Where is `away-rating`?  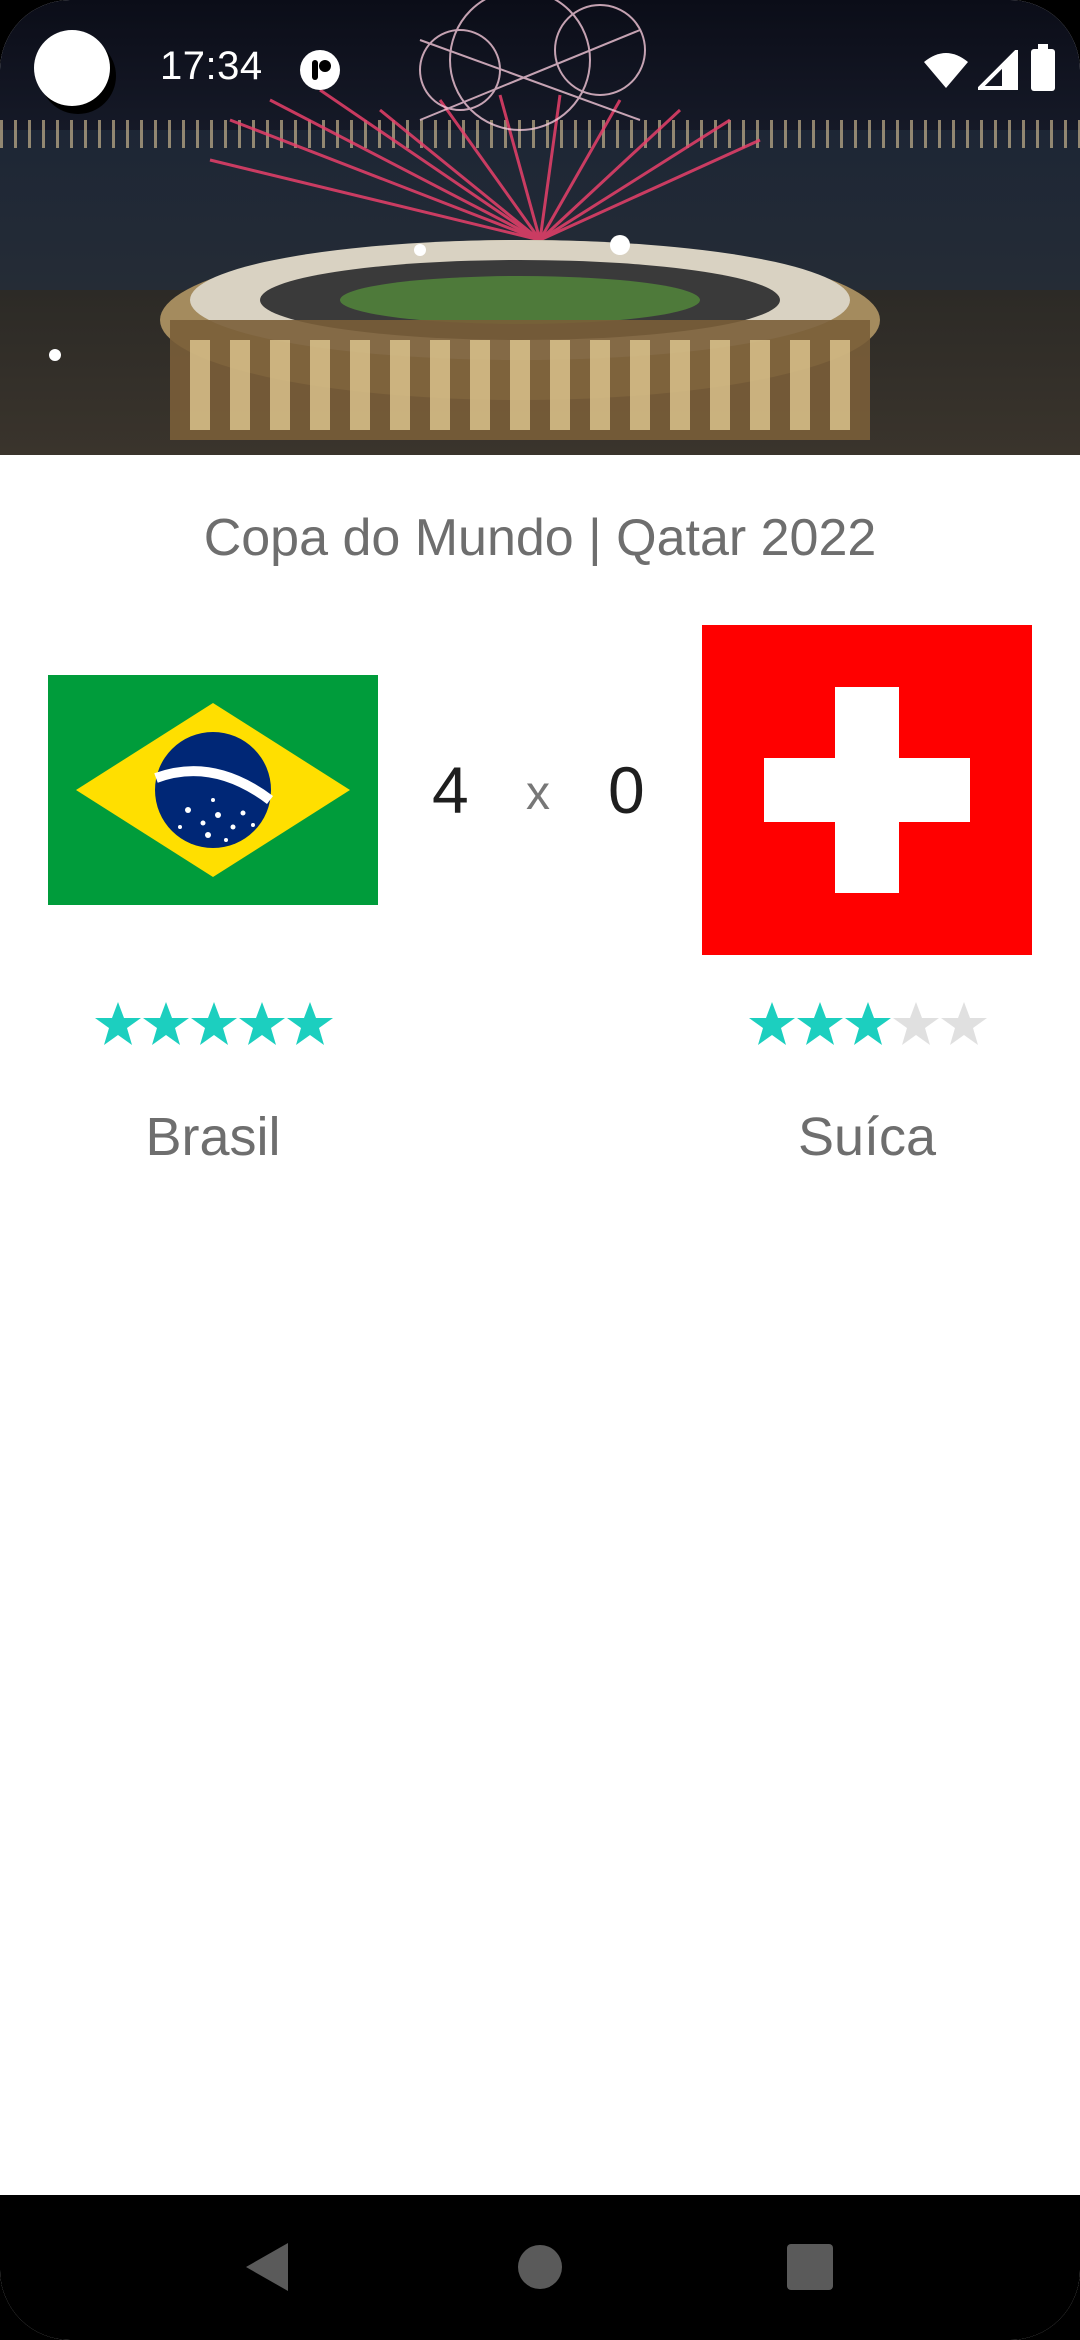
away-rating is located at coordinates (868, 1024).